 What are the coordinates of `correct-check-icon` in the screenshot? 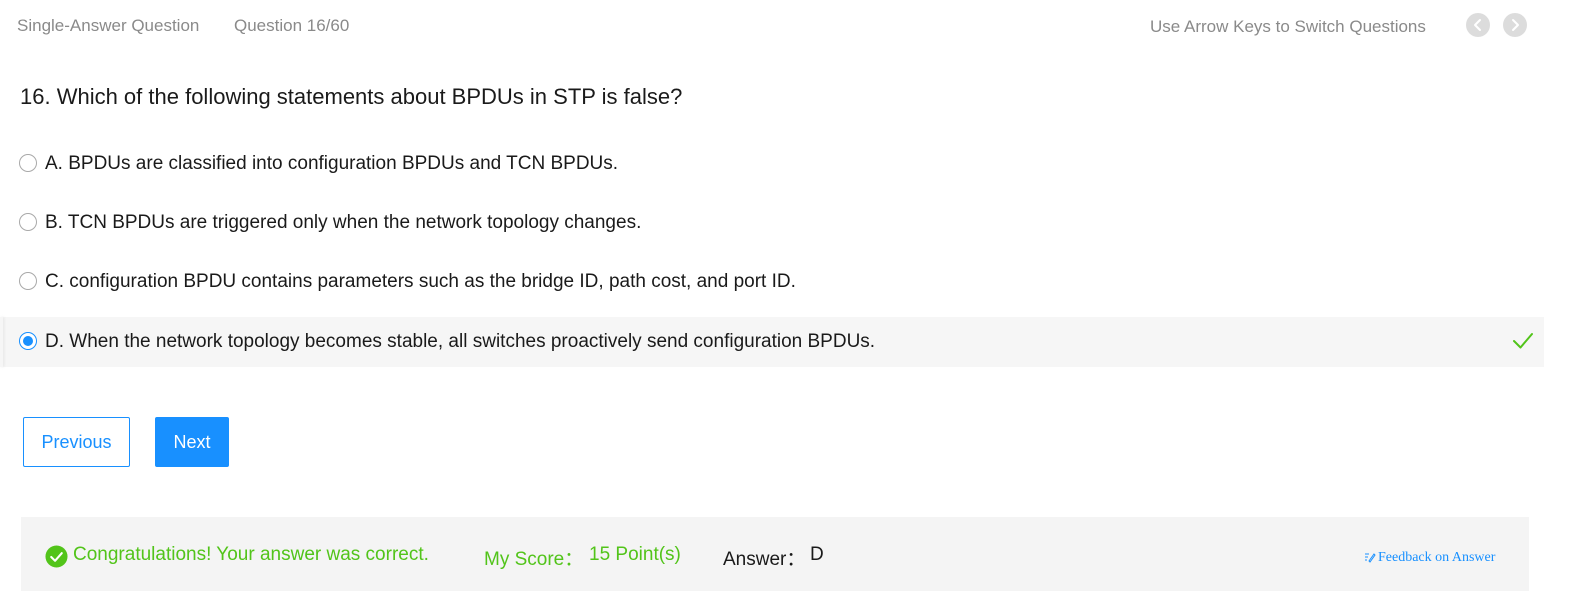 It's located at (1523, 341).